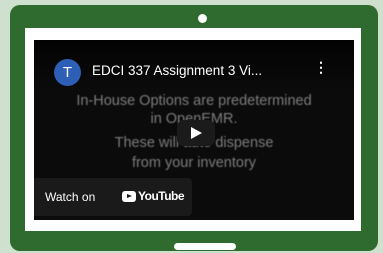 The width and height of the screenshot is (383, 253). Describe the element at coordinates (194, 163) in the screenshot. I see `video-caption-line-4: from your inventory` at that location.